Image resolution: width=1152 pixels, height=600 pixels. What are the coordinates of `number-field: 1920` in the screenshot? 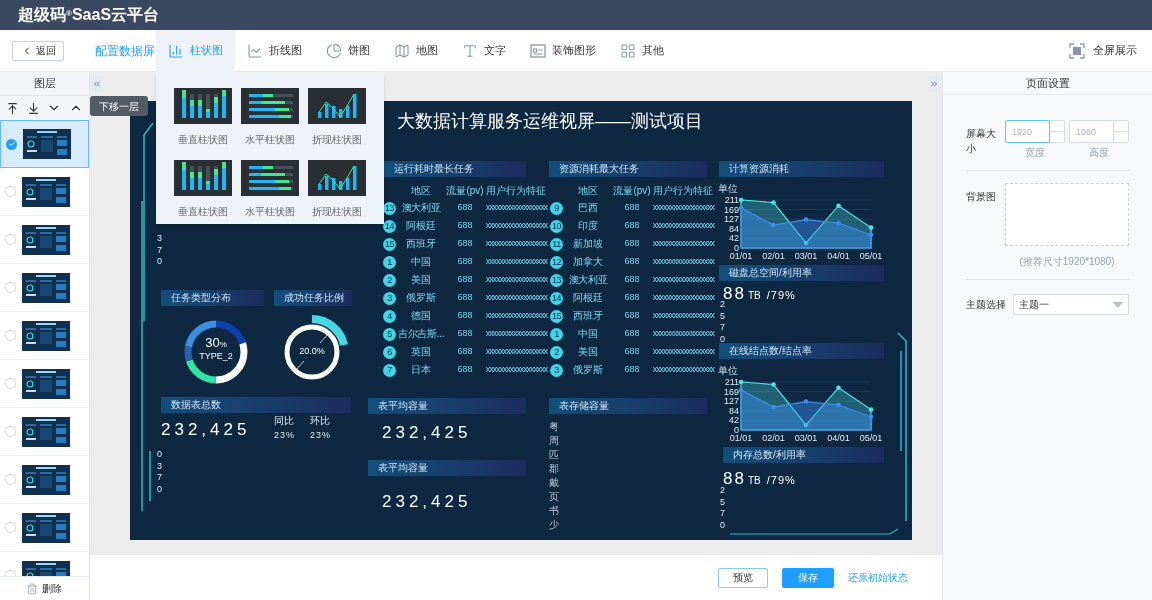 It's located at (1027, 131).